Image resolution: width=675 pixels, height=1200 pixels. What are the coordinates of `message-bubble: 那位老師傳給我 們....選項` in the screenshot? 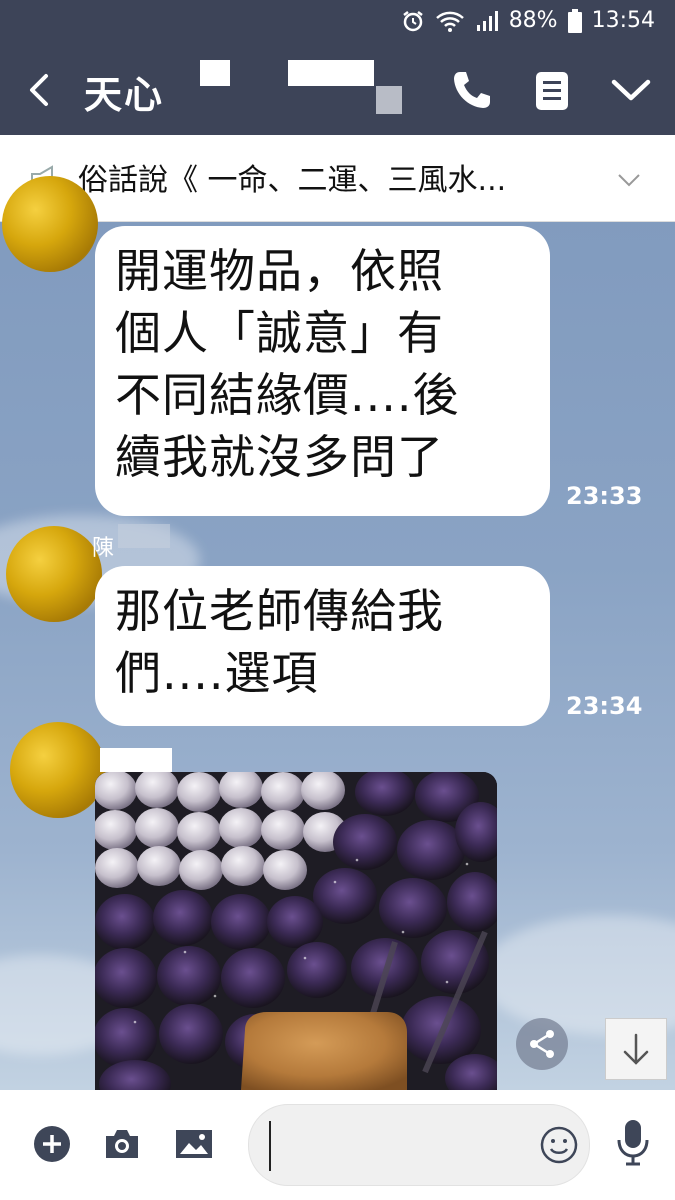 It's located at (322, 646).